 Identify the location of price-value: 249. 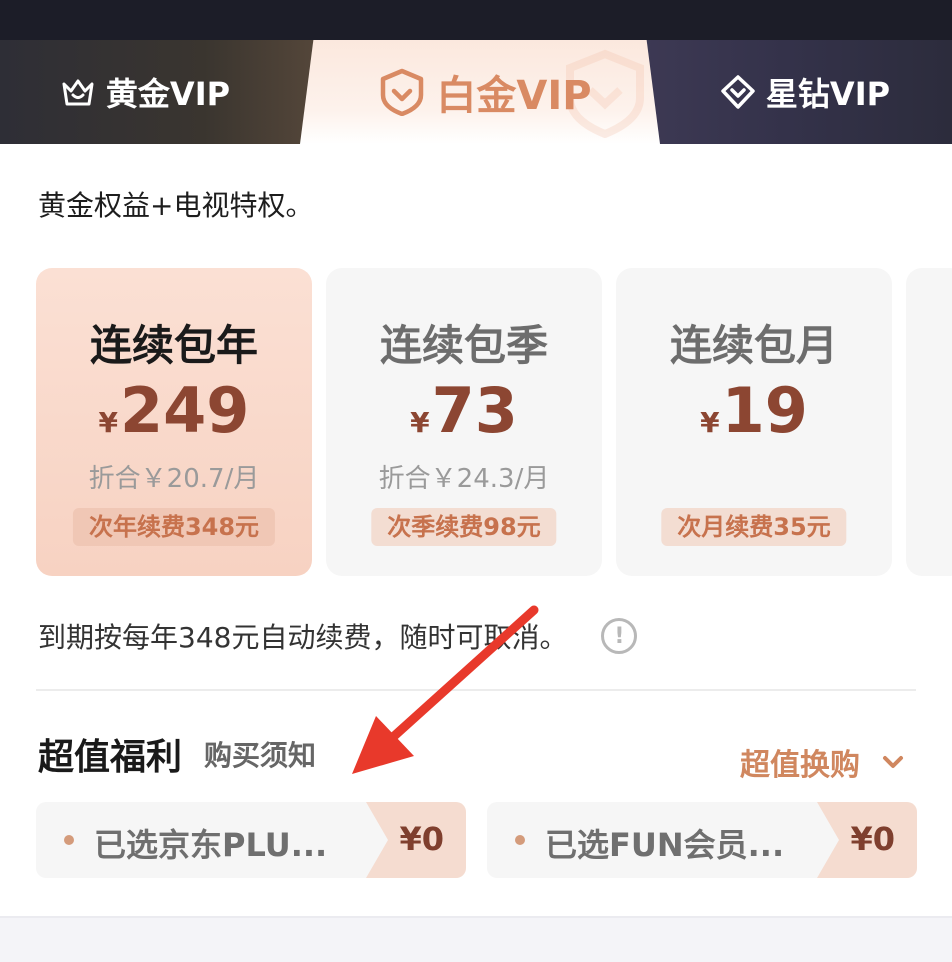
(185, 410).